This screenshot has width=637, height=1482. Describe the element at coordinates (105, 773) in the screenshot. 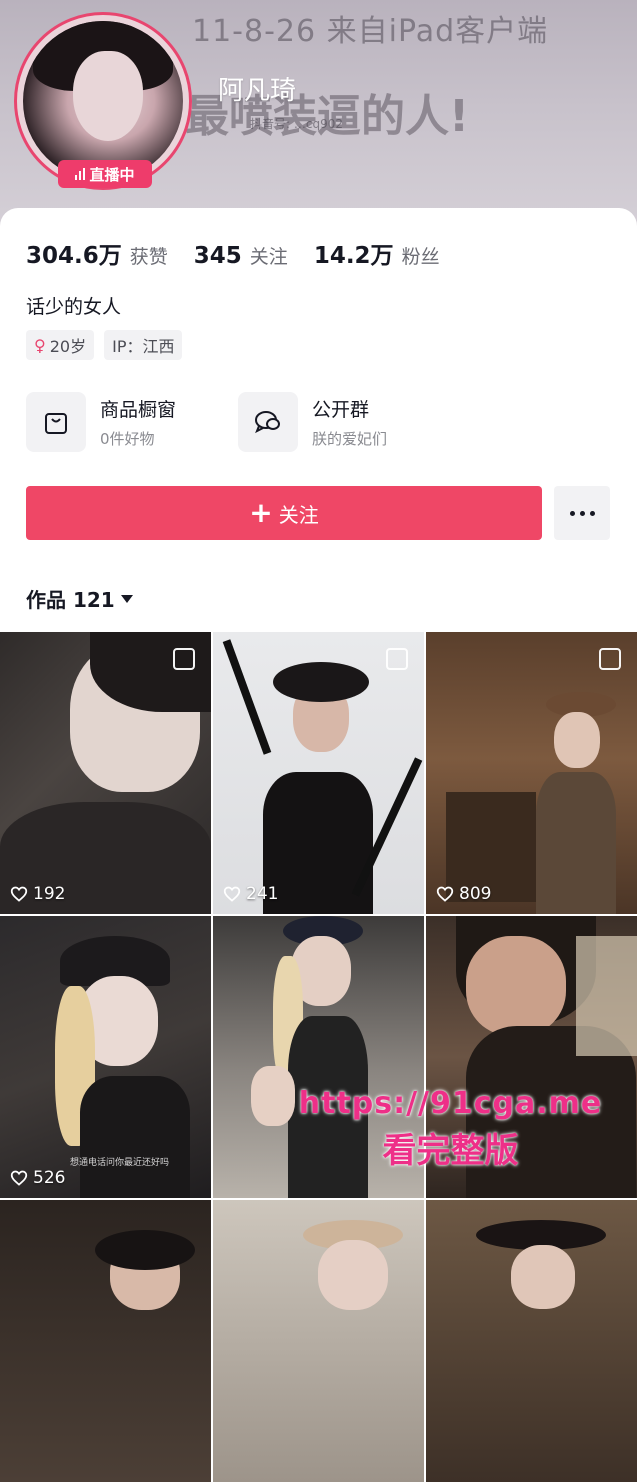

I see `video-tile: 192` at that location.